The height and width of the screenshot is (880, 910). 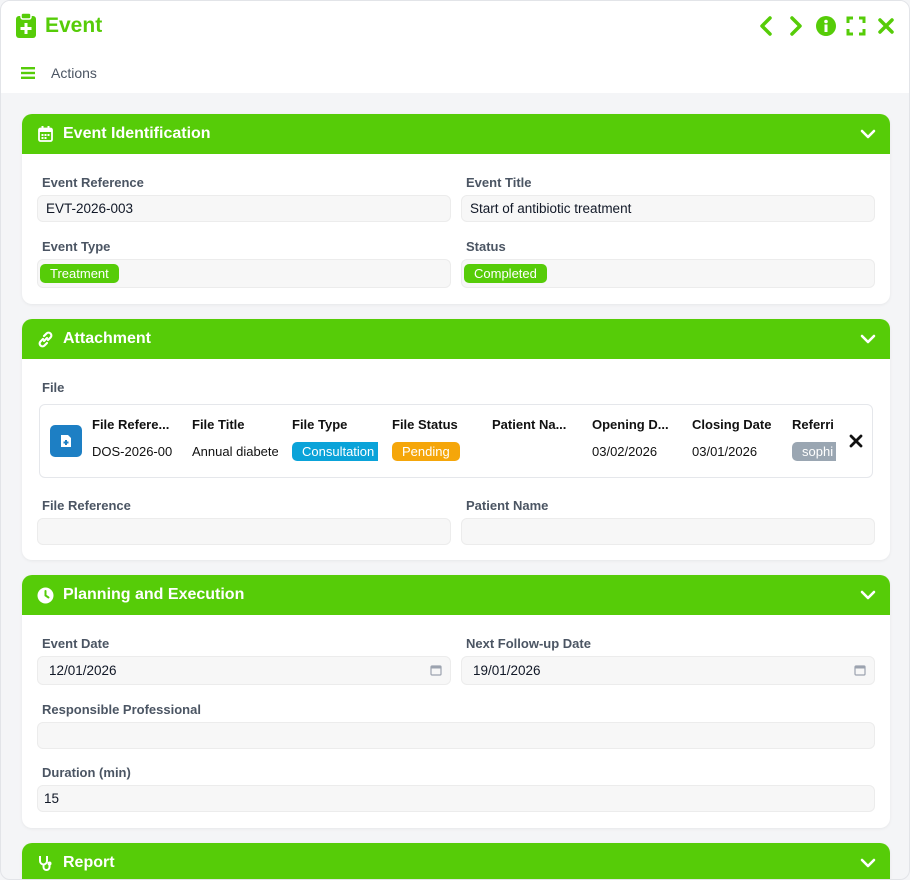 I want to click on expand-icon, so click(x=856, y=26).